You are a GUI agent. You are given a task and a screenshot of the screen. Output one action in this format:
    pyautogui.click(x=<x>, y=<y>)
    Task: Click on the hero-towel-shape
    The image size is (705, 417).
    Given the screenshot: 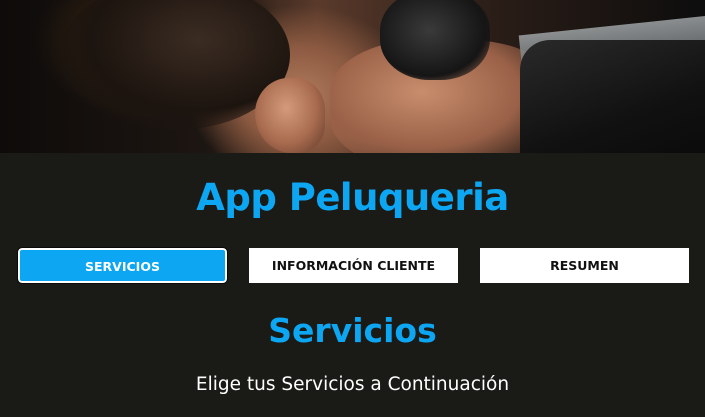 What is the action you would take?
    pyautogui.click(x=612, y=96)
    